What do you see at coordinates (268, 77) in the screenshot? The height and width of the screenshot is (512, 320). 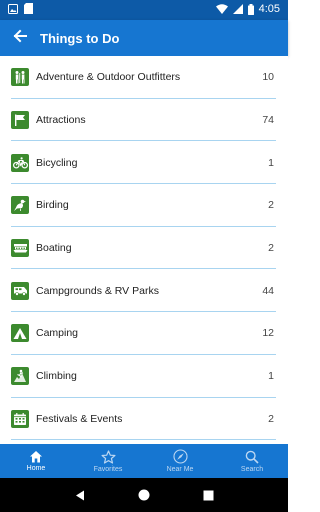 I see `list-item-count: 10` at bounding box center [268, 77].